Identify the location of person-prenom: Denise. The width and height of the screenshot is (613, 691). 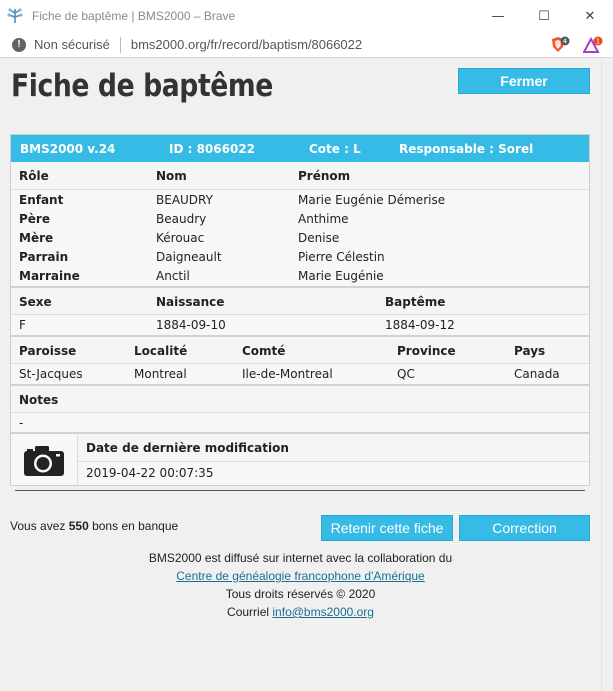
(319, 238).